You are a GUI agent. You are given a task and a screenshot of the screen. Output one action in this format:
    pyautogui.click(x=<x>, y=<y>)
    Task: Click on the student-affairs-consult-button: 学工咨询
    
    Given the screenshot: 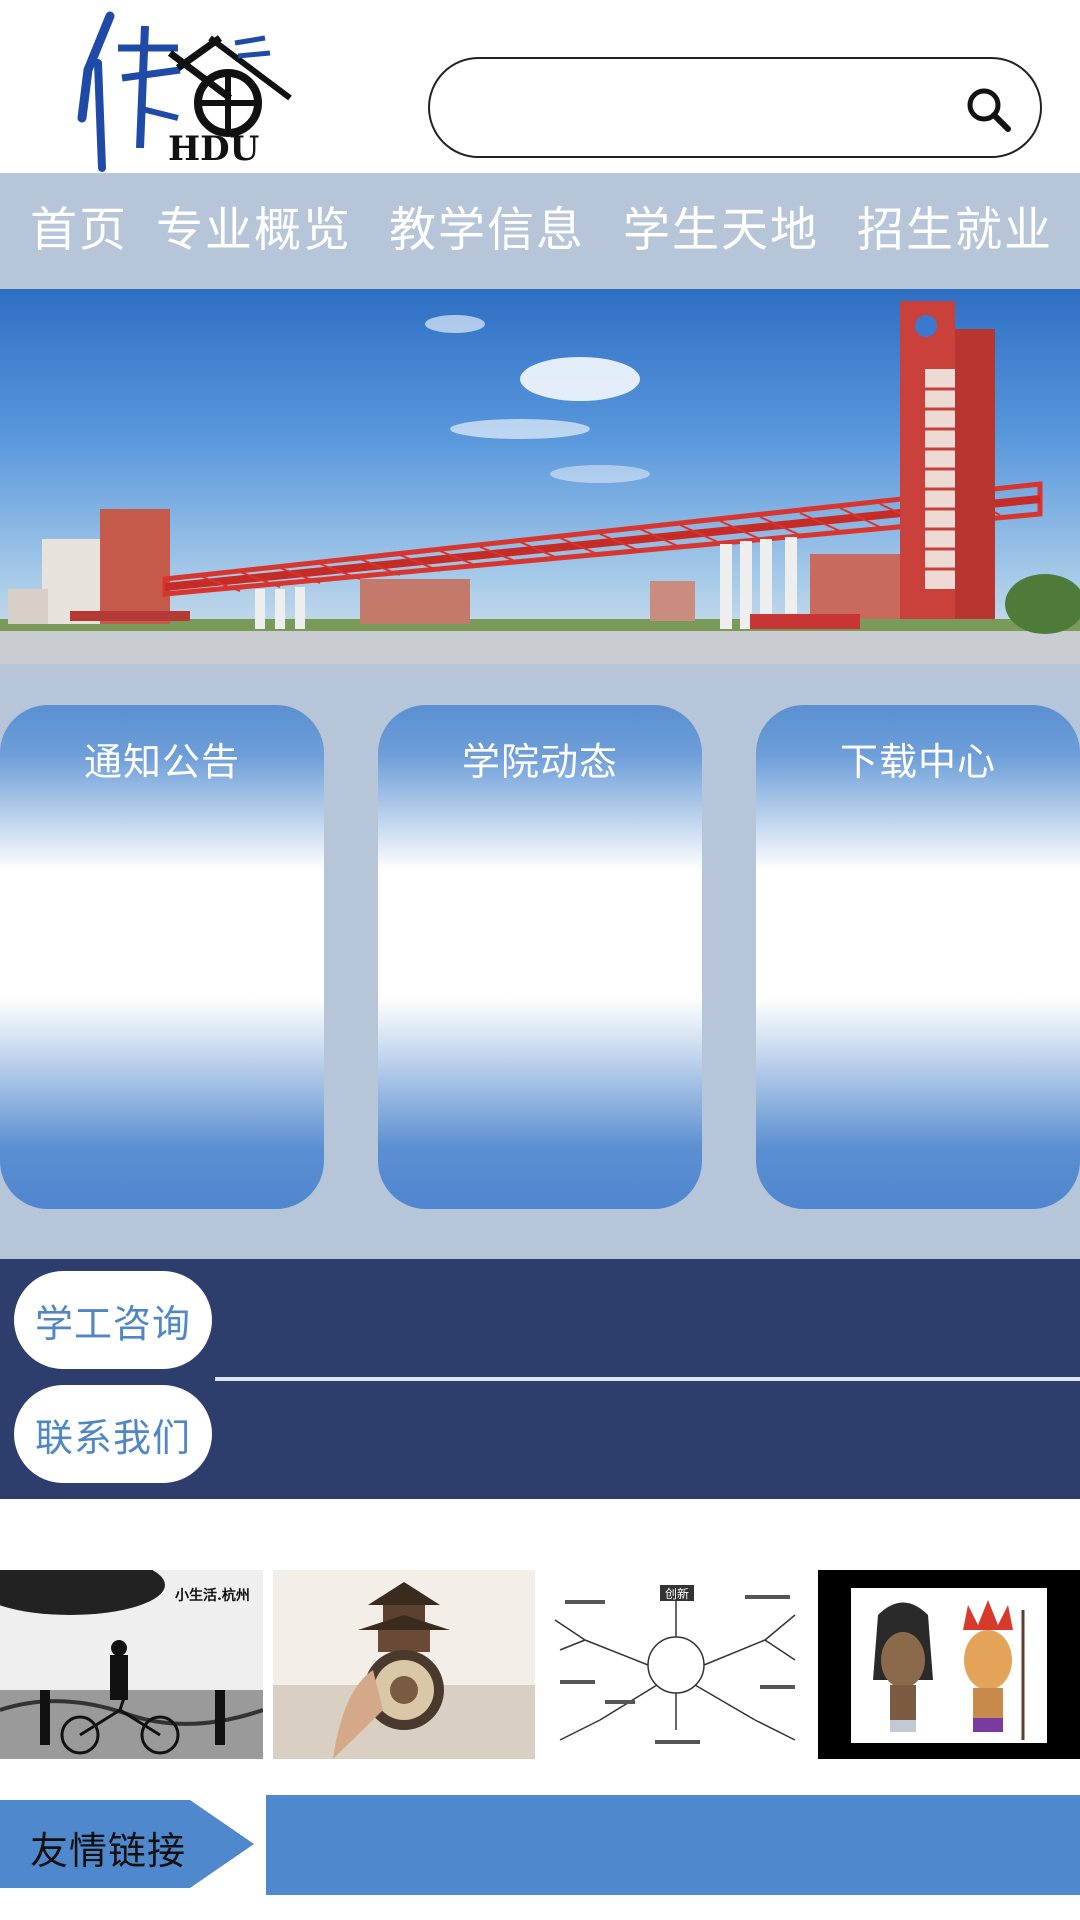 What is the action you would take?
    pyautogui.click(x=113, y=1320)
    